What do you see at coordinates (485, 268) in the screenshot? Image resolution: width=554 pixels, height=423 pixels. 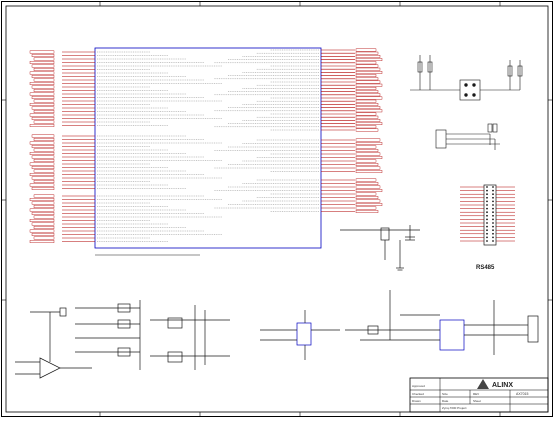 I see `rs485-sheet-label: RS485` at bounding box center [485, 268].